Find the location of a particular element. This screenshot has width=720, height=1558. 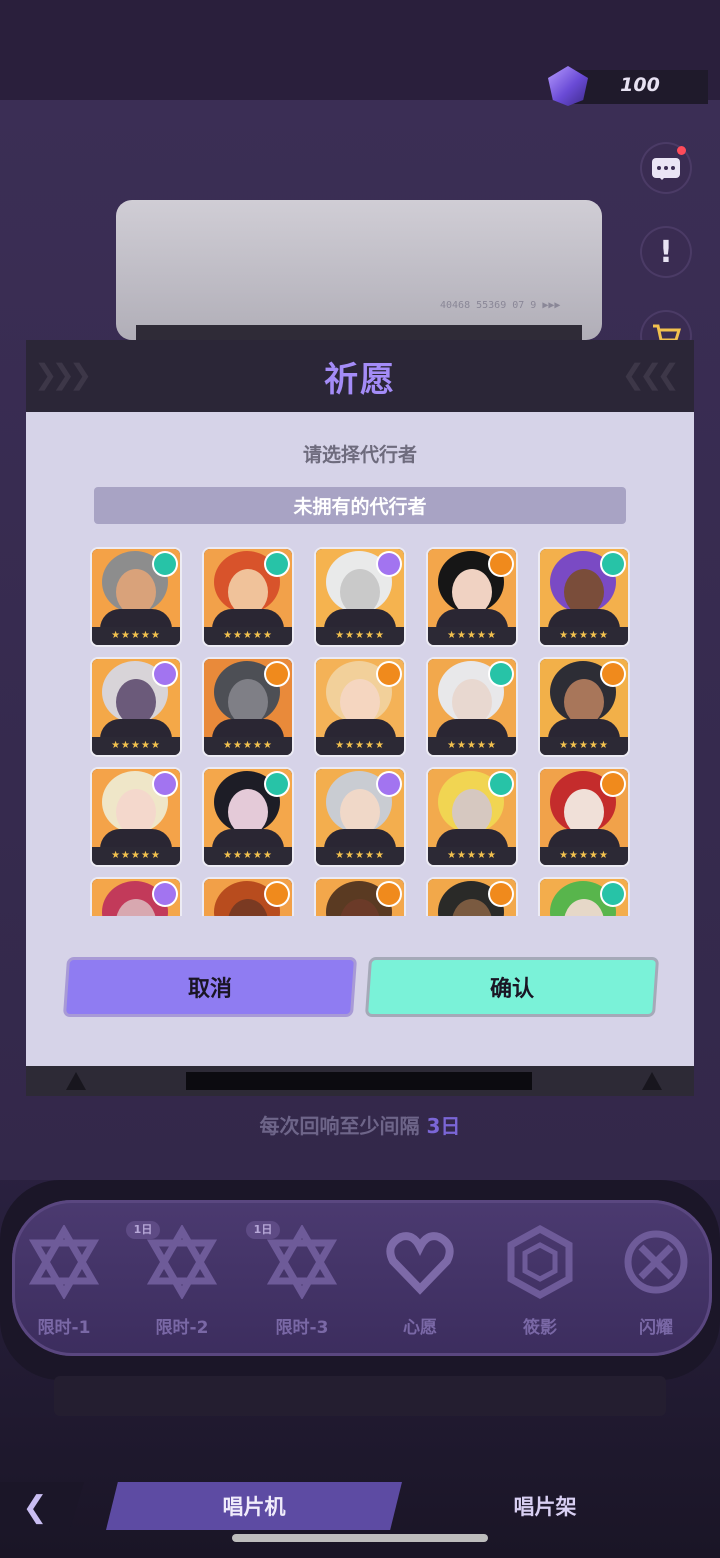

cancel-button: 取消 is located at coordinates (210, 987).